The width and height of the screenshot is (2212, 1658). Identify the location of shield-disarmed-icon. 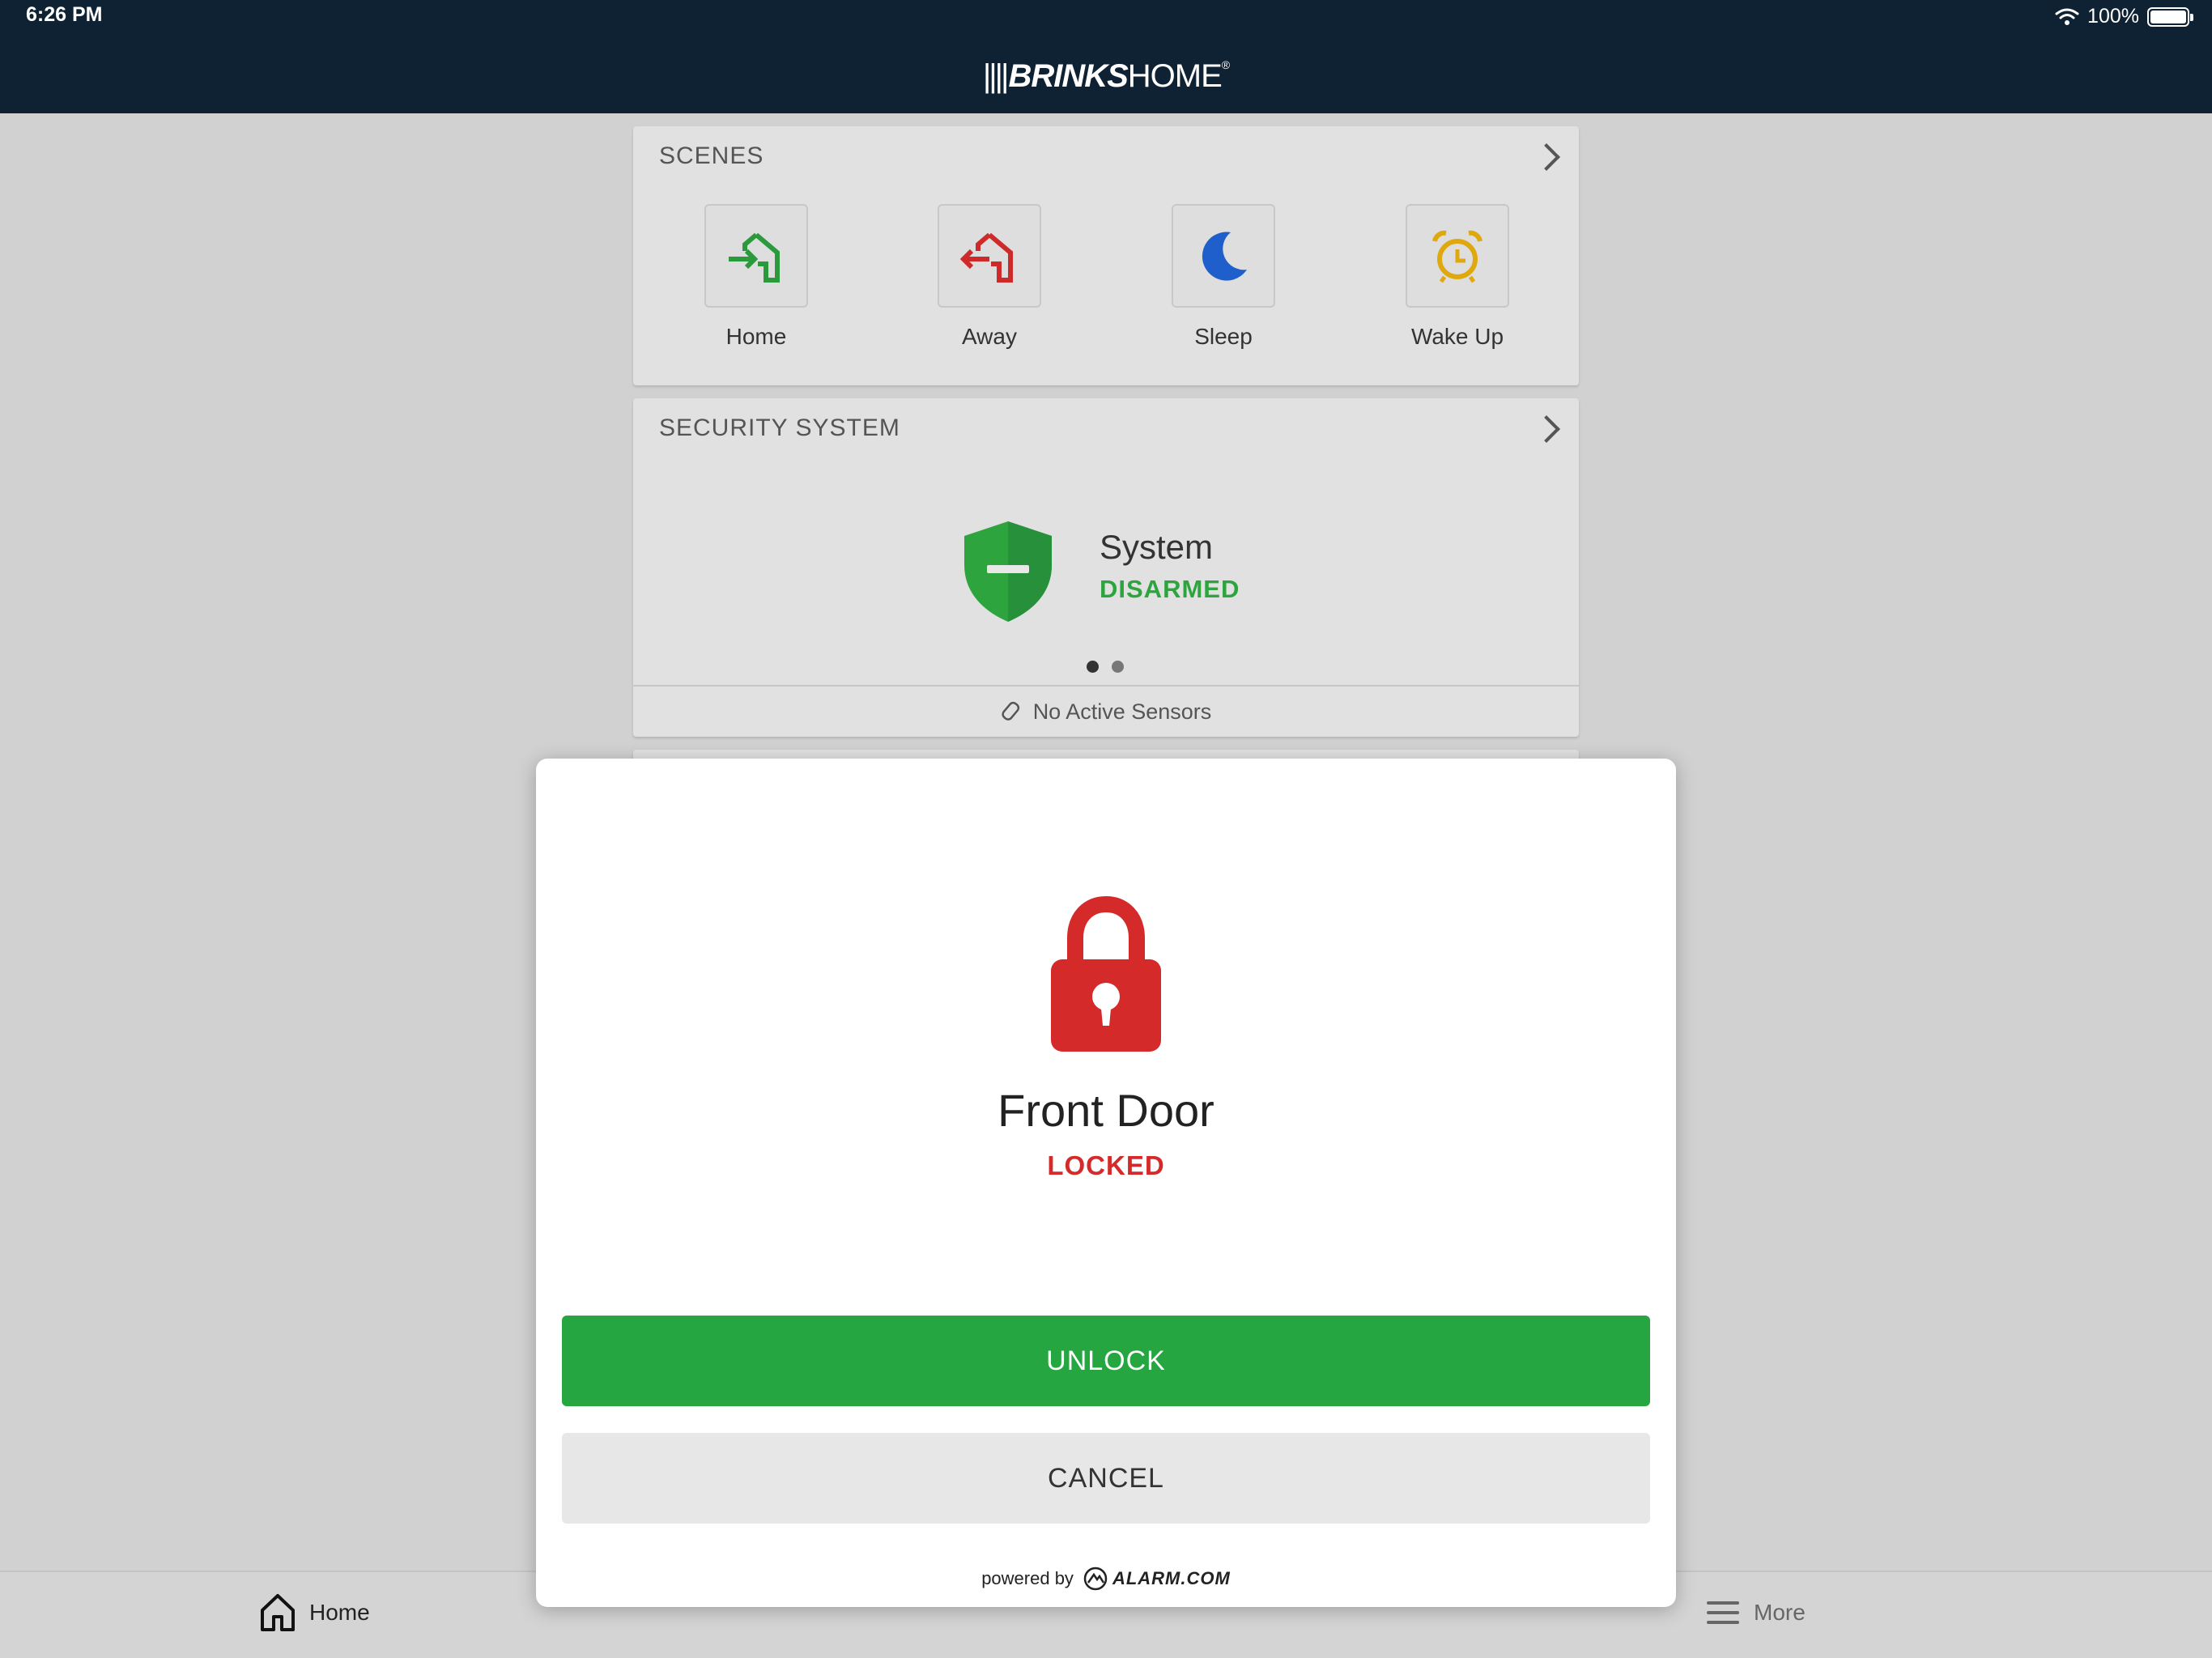
(1008, 570).